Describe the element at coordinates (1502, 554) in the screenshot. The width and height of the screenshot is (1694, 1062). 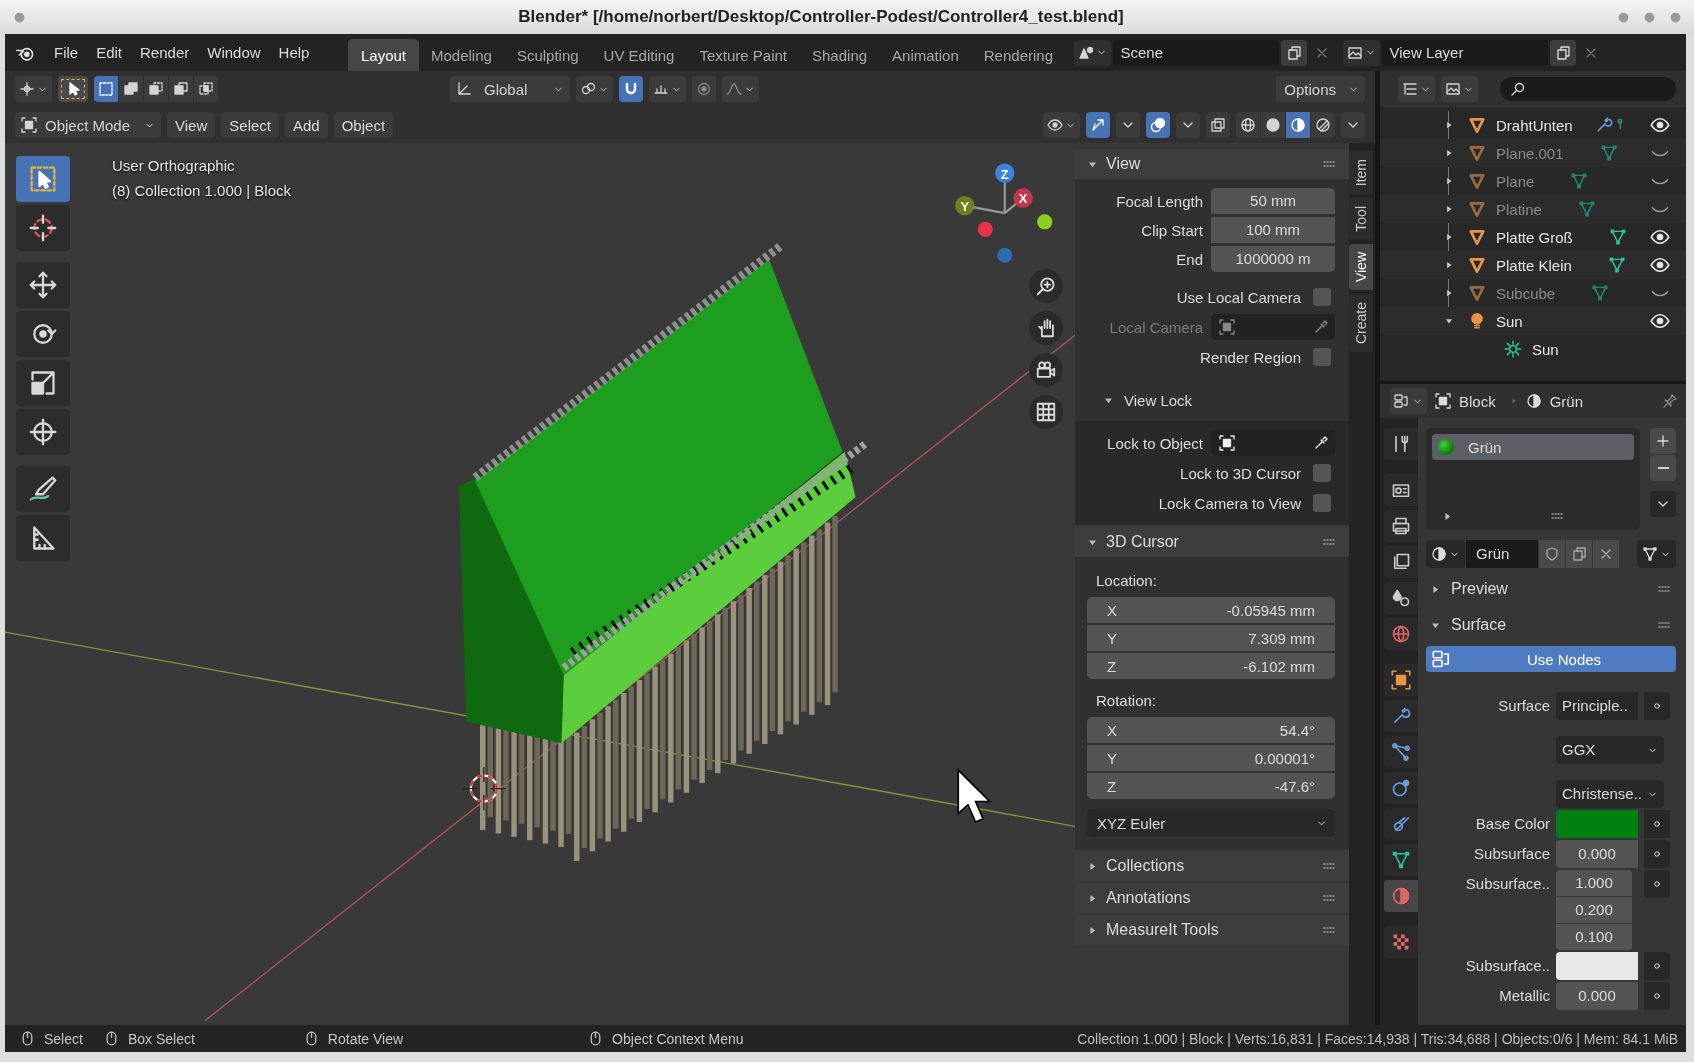
I see `material-name-field: Grün` at that location.